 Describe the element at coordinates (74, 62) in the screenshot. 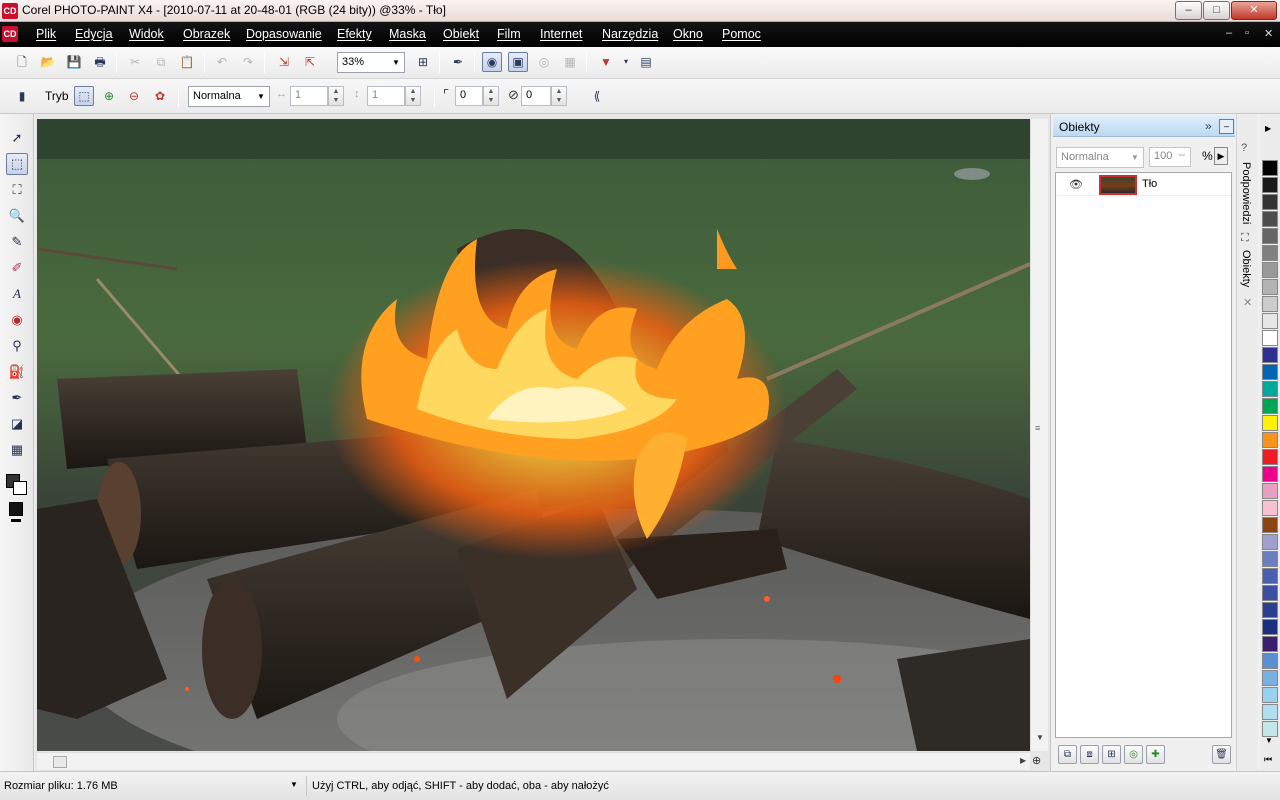

I see `save-icon: 💾` at that location.